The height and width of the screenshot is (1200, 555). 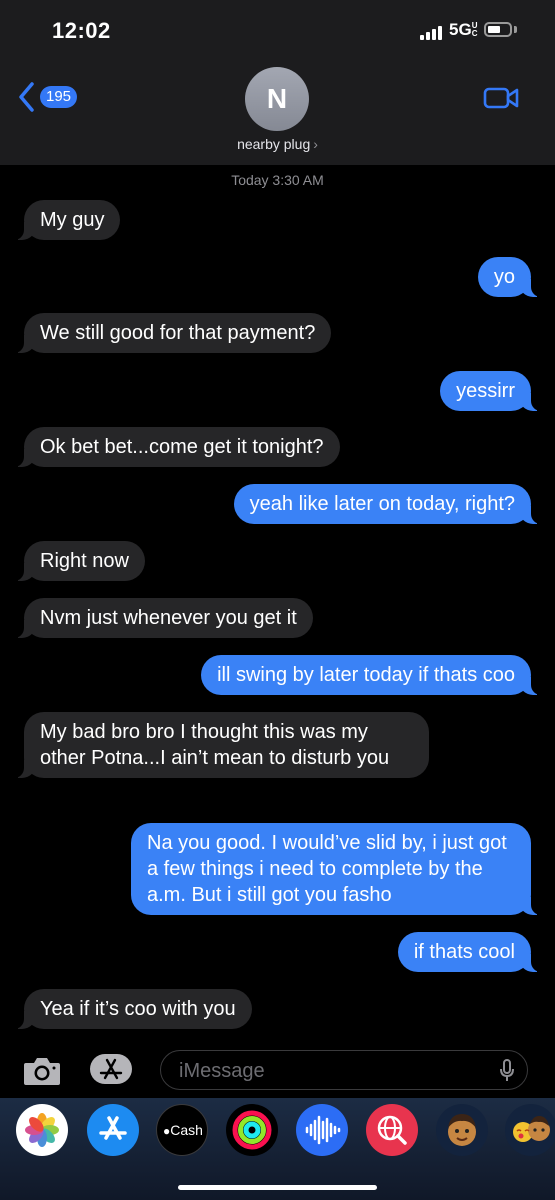 I want to click on incoming-message: Ok bet bet...come get it tonight?, so click(x=176, y=447).